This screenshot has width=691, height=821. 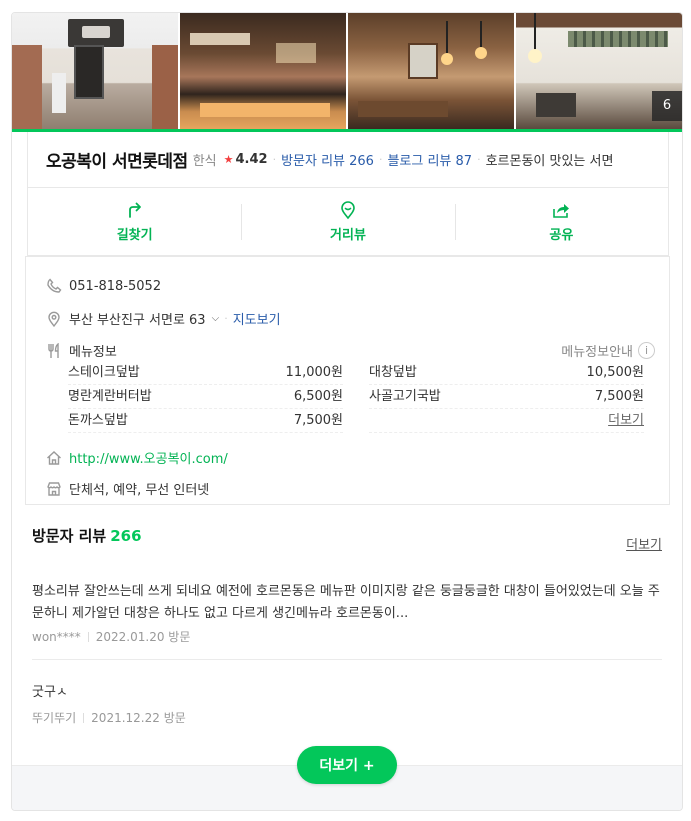 I want to click on menu-item: 스테이크덮밥 11,000원, so click(x=205, y=373).